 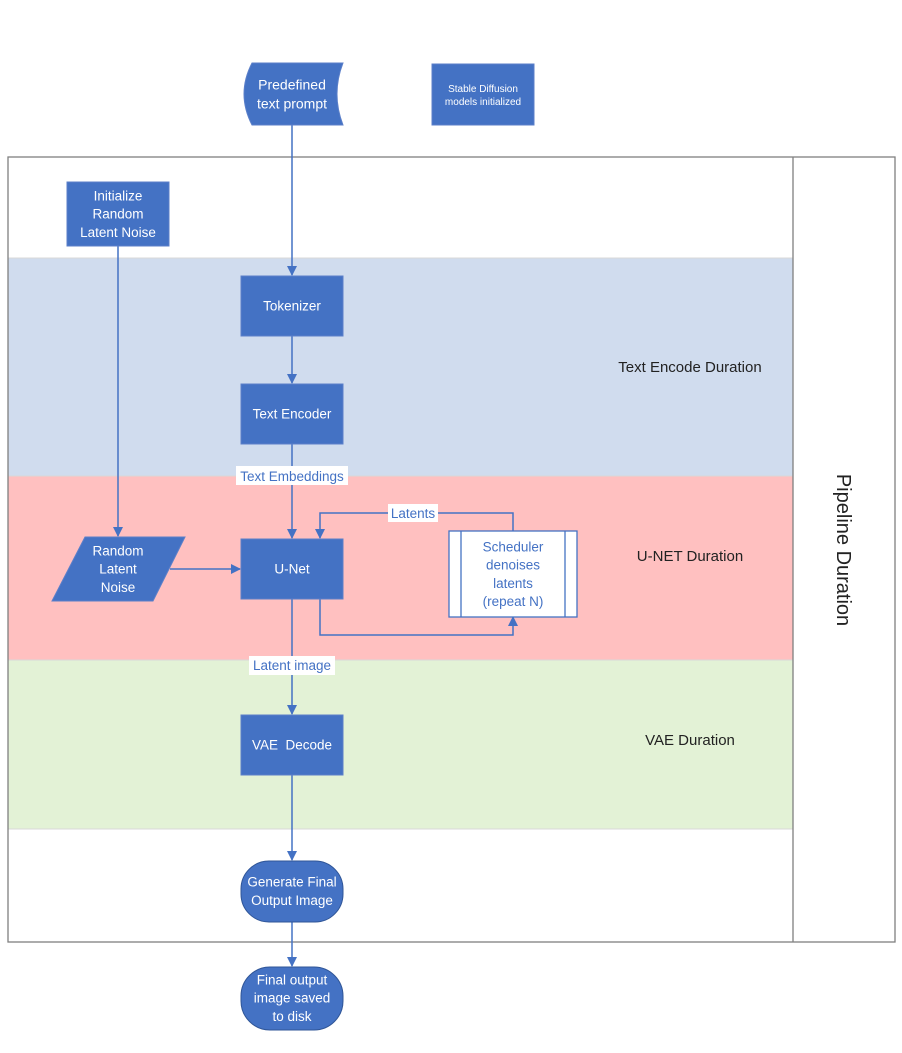 I want to click on node-text-line: models initialized, so click(x=483, y=102).